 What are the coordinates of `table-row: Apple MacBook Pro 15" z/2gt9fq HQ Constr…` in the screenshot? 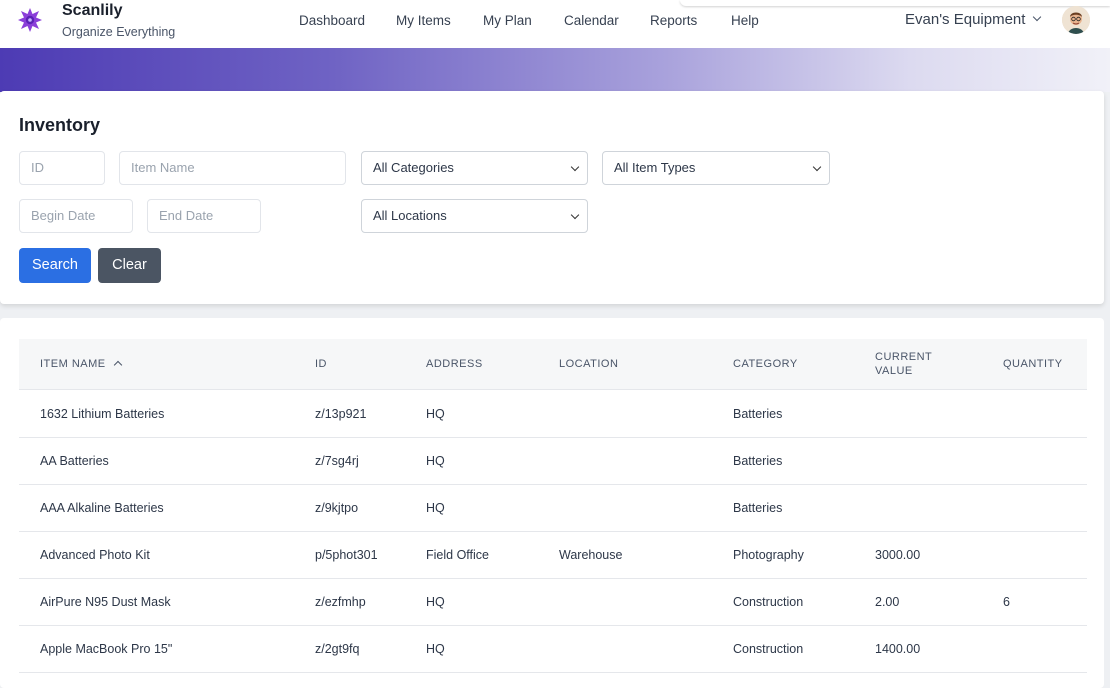 It's located at (553, 649).